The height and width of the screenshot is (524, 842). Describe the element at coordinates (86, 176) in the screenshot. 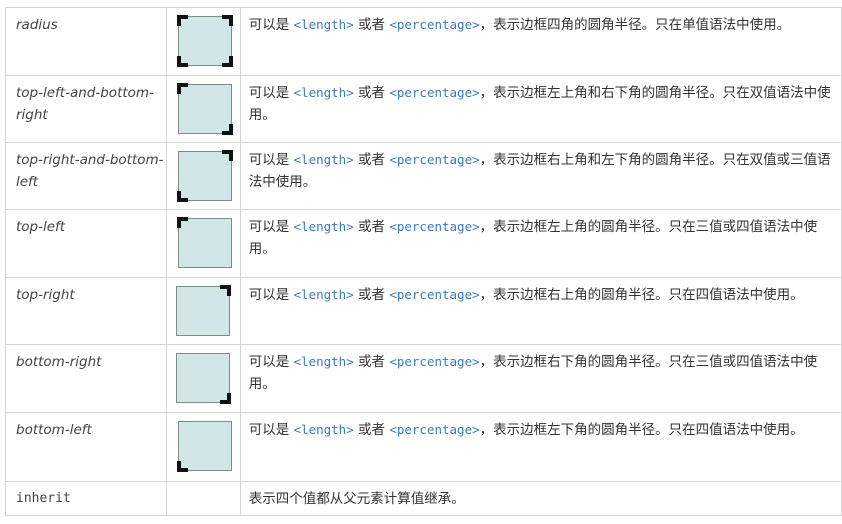

I see `value-name: top-right-and-bottom-left` at that location.